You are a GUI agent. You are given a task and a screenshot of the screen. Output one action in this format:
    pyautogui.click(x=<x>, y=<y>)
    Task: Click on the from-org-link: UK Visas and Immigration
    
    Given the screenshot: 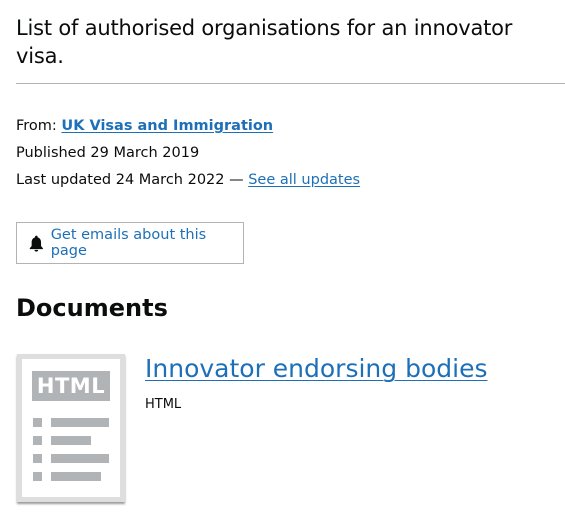 What is the action you would take?
    pyautogui.click(x=167, y=126)
    